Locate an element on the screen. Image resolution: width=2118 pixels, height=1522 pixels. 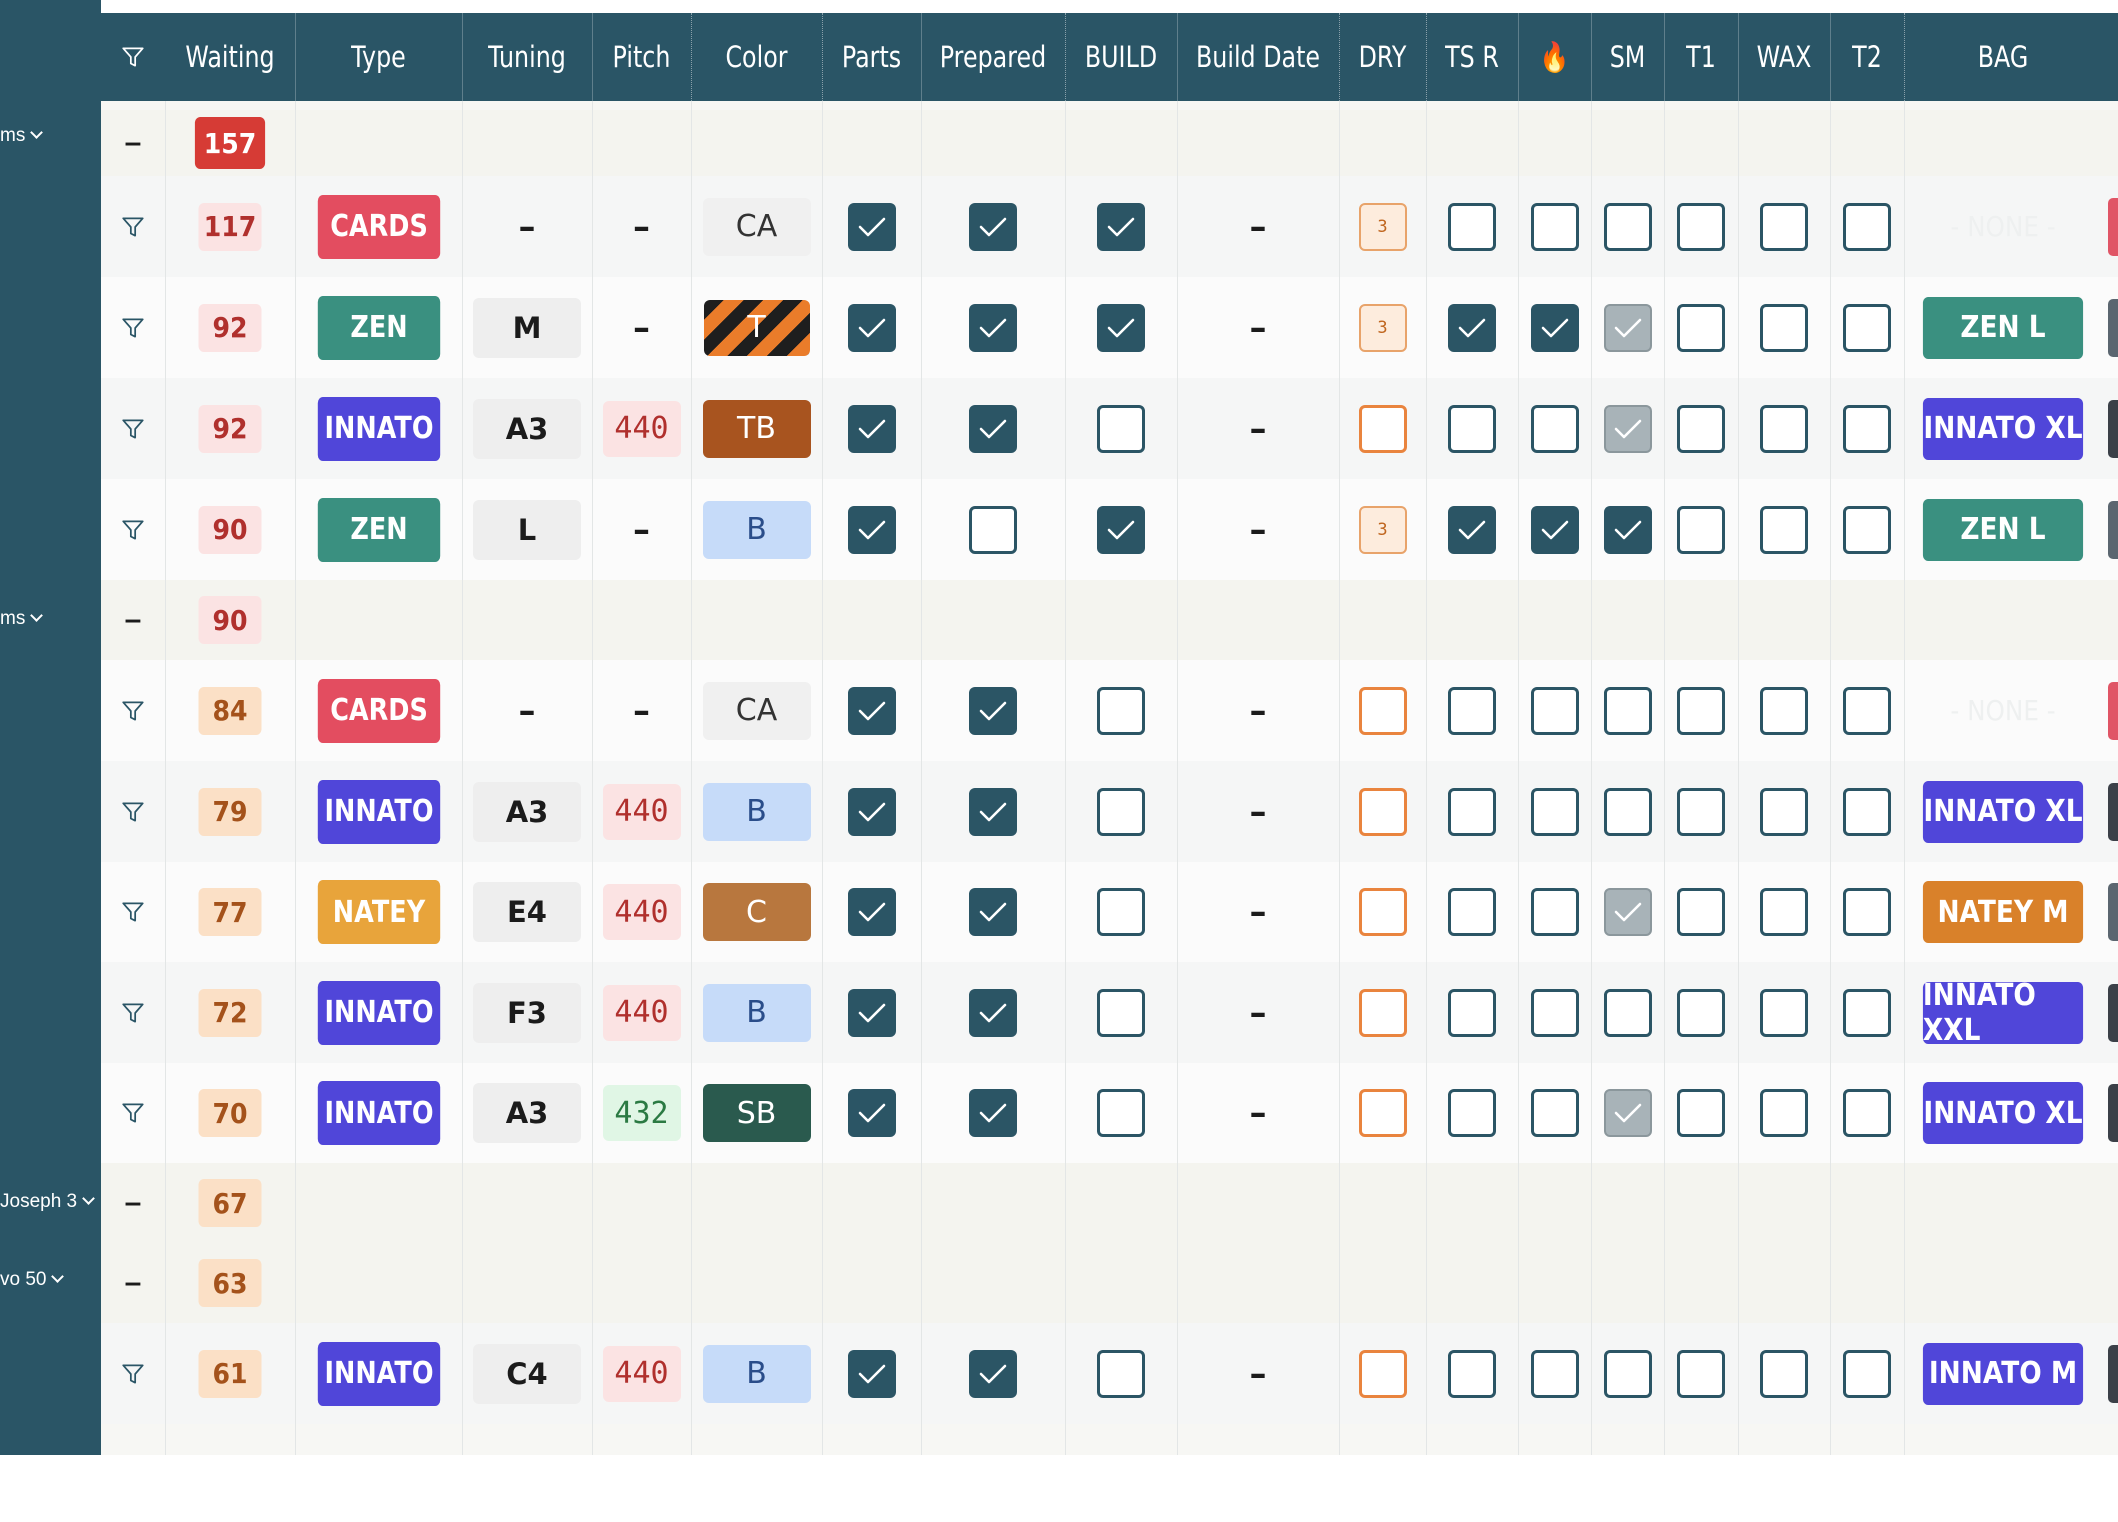
table-row: 61 INNATO C4 440 B – INNATO M is located at coordinates (1109, 1373).